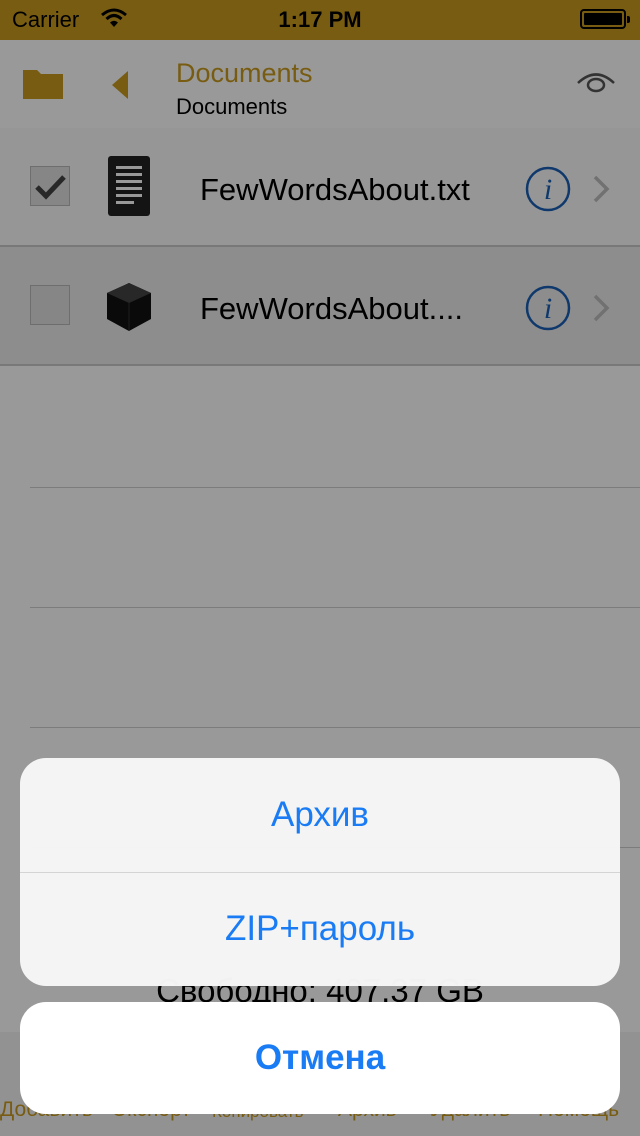 This screenshot has width=640, height=1136. Describe the element at coordinates (320, 1058) in the screenshot. I see `cancel-button: Отмена` at that location.